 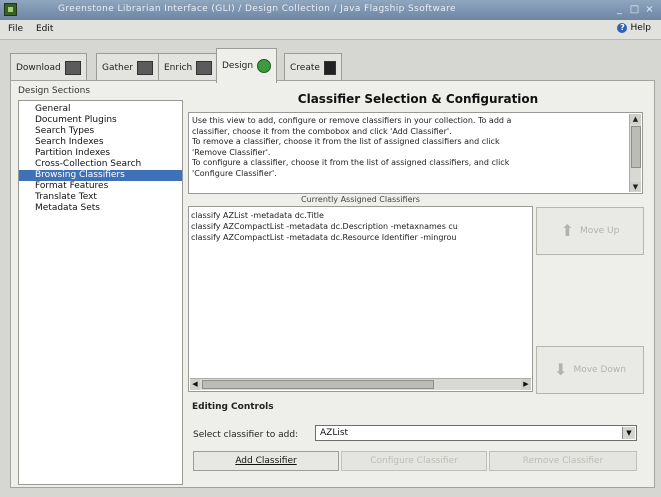 I want to click on add-classifier-label: Add Classifier, so click(x=266, y=461).